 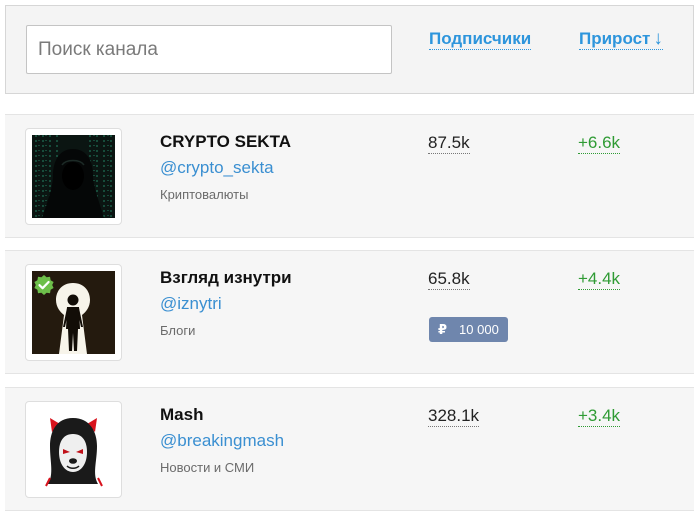 What do you see at coordinates (480, 39) in the screenshot?
I see `sort-by-subscribers-link: Подписчики` at bounding box center [480, 39].